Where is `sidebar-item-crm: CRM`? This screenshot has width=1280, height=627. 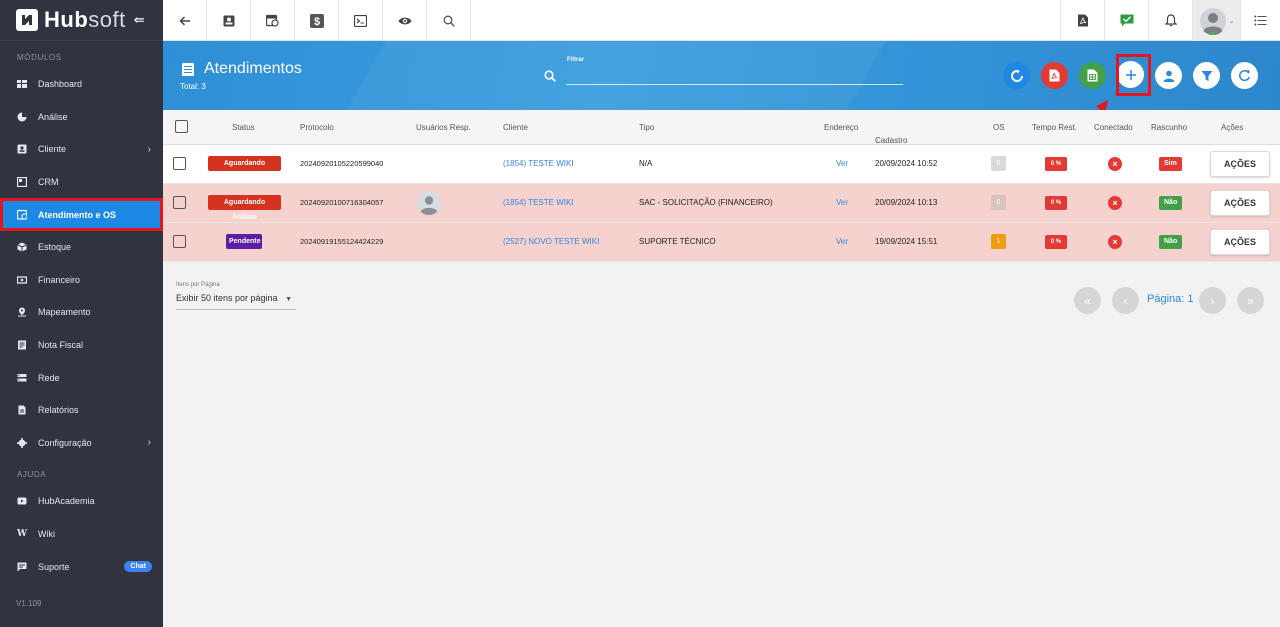 sidebar-item-crm: CRM is located at coordinates (81, 182).